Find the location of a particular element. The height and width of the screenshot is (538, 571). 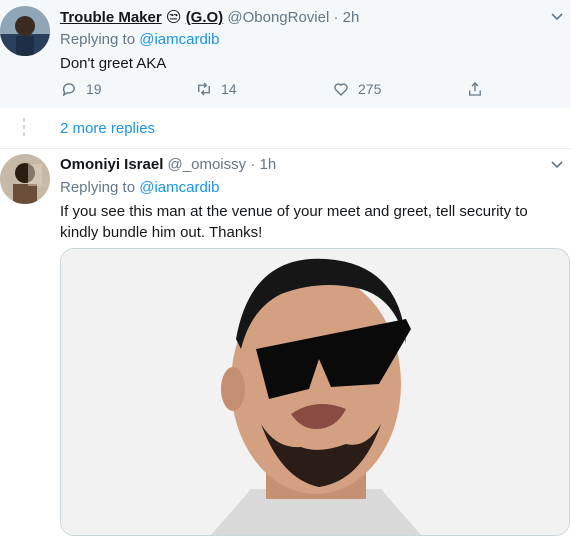

display-name: Trouble Maker is located at coordinates (111, 17).